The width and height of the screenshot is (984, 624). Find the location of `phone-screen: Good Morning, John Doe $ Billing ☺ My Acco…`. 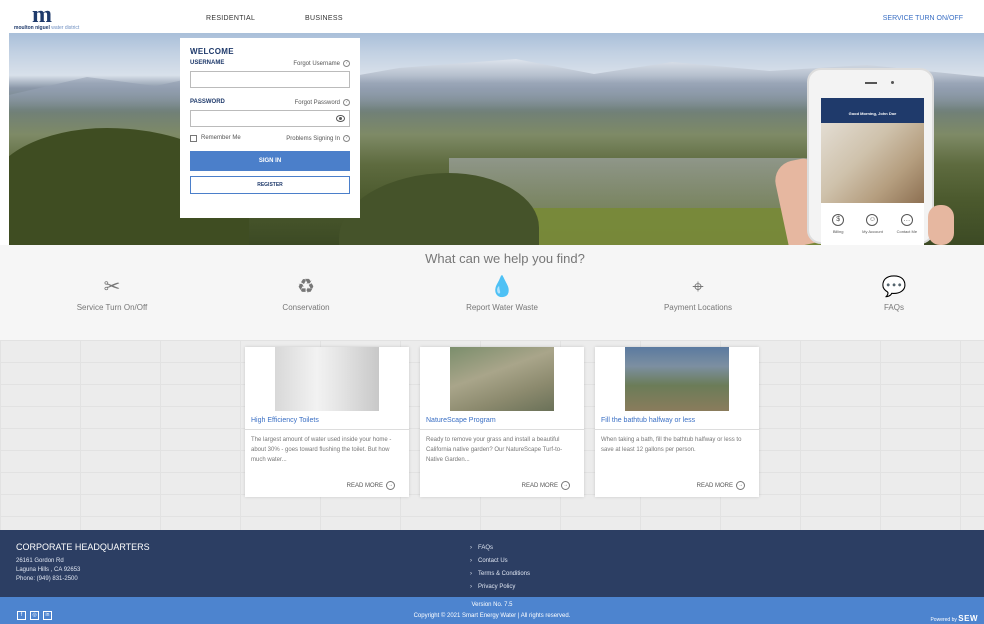

phone-screen: Good Morning, John Doe $ Billing ☺ My Acco… is located at coordinates (872, 172).